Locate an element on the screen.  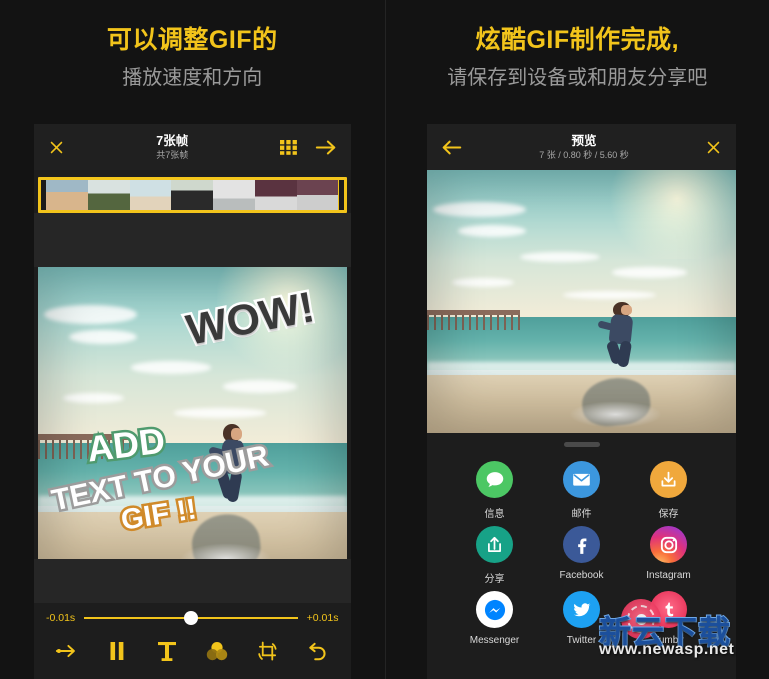
filter-icon is located at coordinates (217, 651).